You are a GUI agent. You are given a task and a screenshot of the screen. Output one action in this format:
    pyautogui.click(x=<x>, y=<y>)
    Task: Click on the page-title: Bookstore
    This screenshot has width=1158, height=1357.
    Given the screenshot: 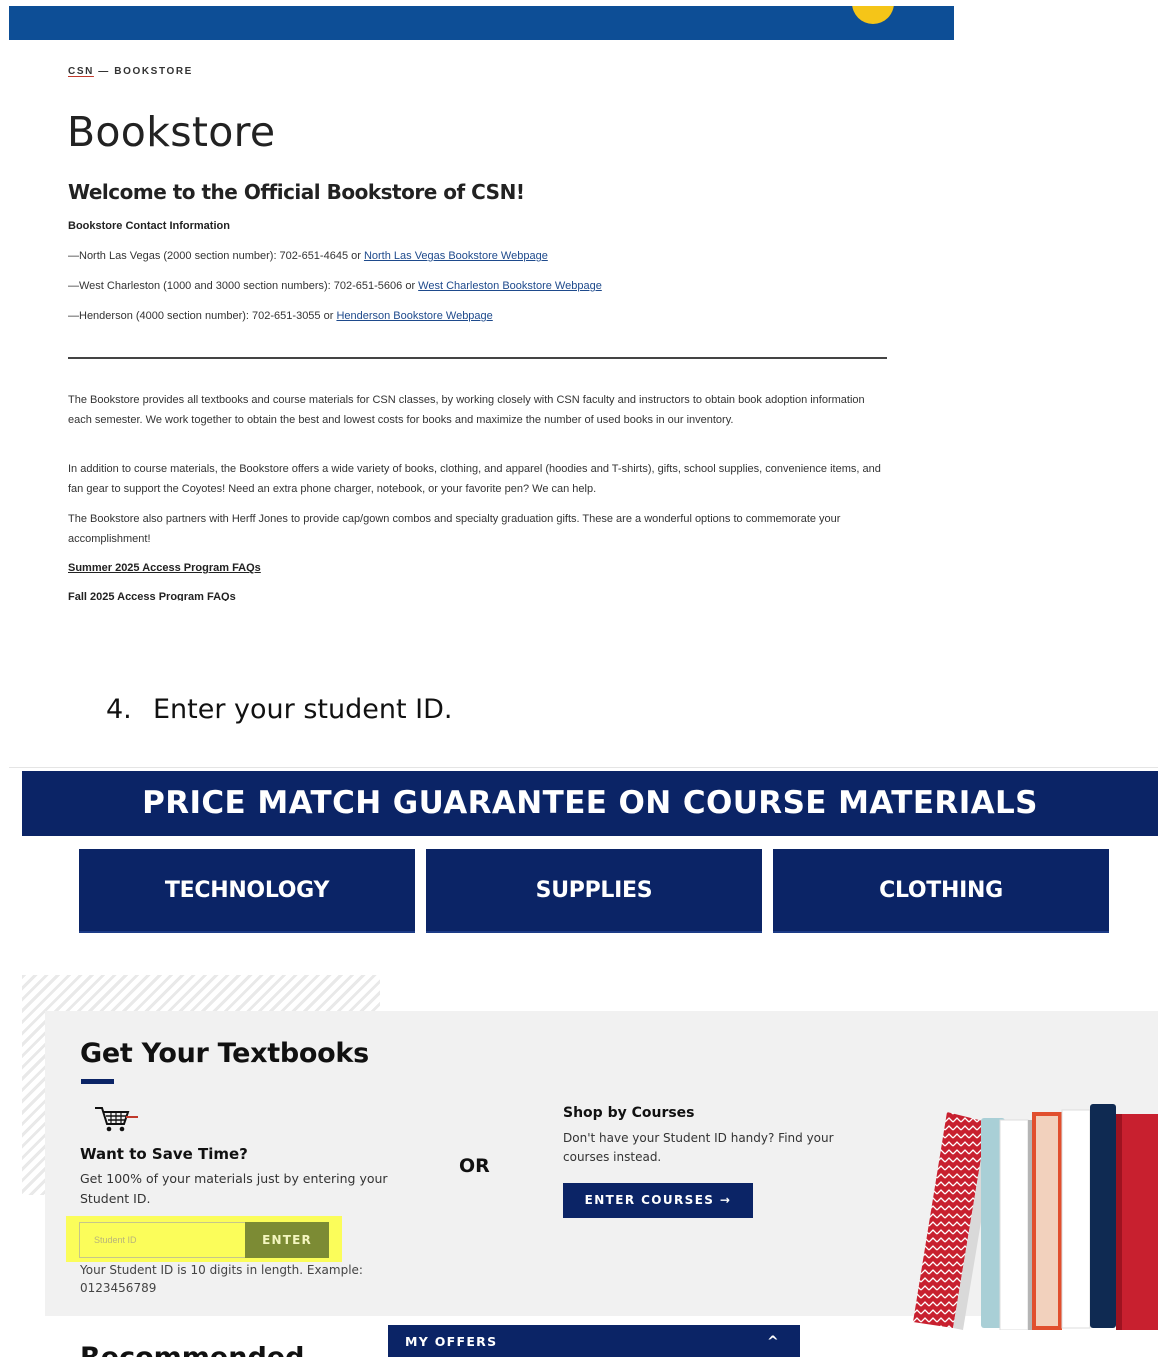 What is the action you would take?
    pyautogui.click(x=171, y=132)
    